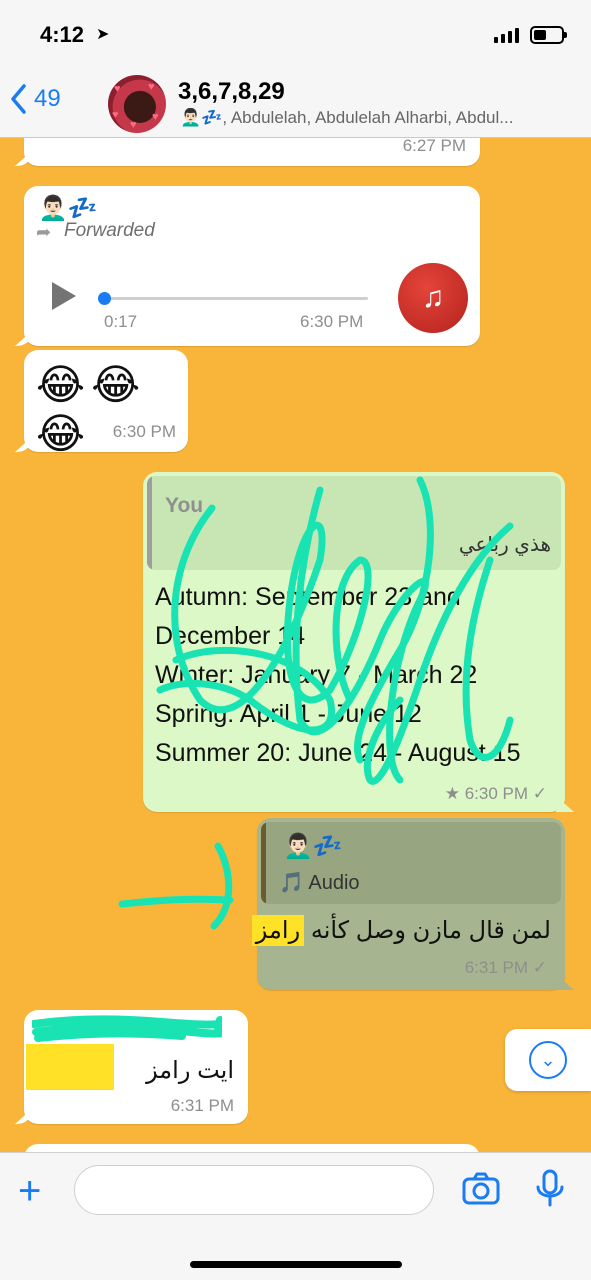 This screenshot has width=591, height=1280. Describe the element at coordinates (68, 208) in the screenshot. I see `sender-name: 👨🏻‍🦱💤` at that location.